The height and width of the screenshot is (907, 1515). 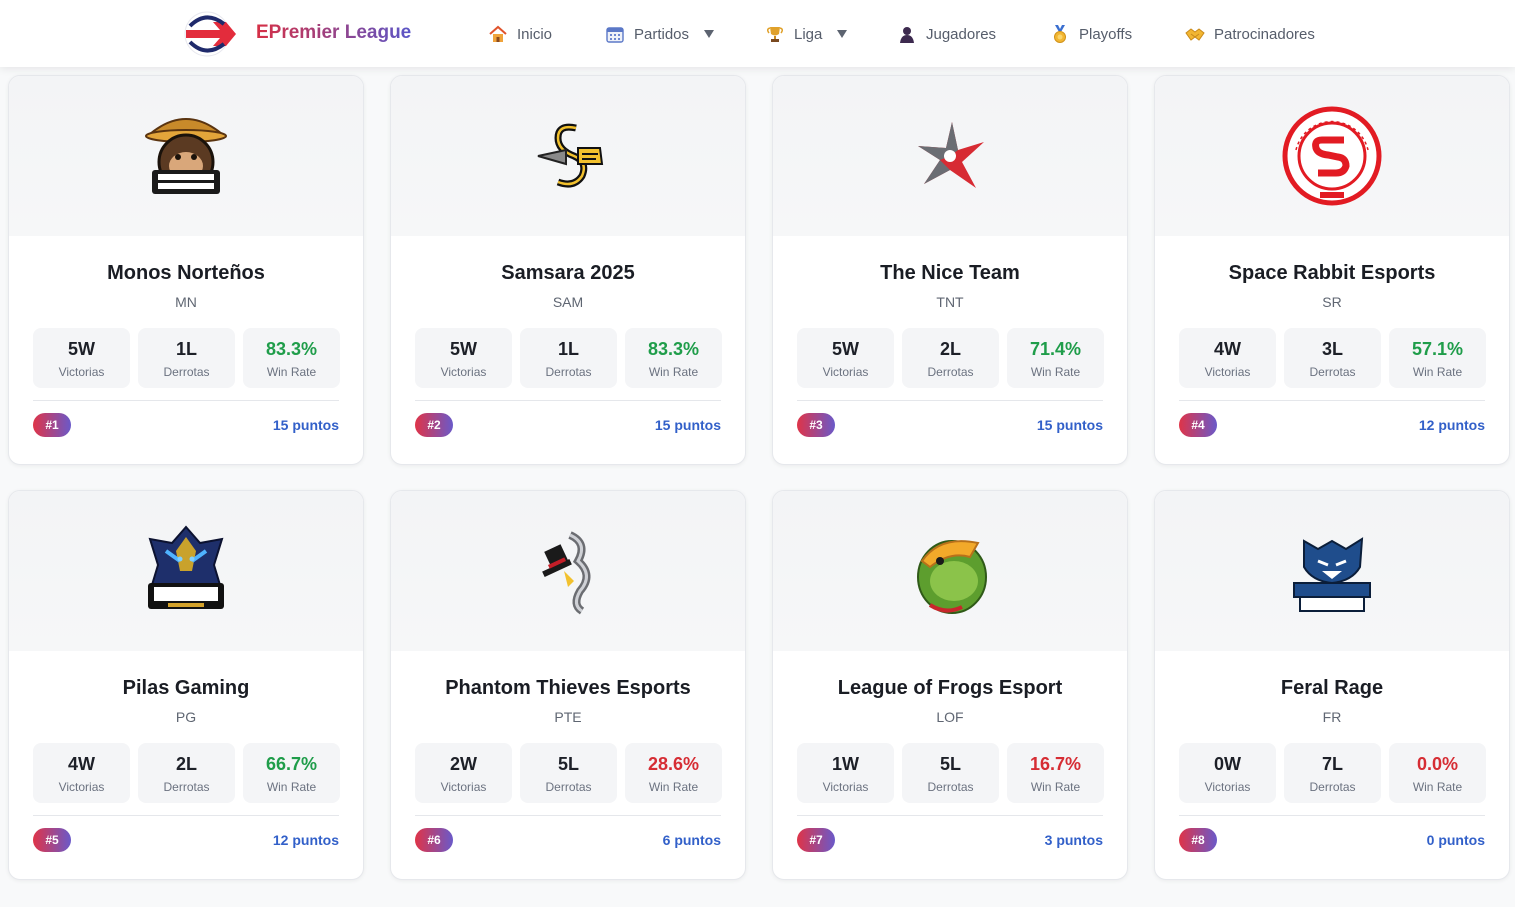 What do you see at coordinates (1091, 34) in the screenshot?
I see `nav-playoffs: Playoffs` at bounding box center [1091, 34].